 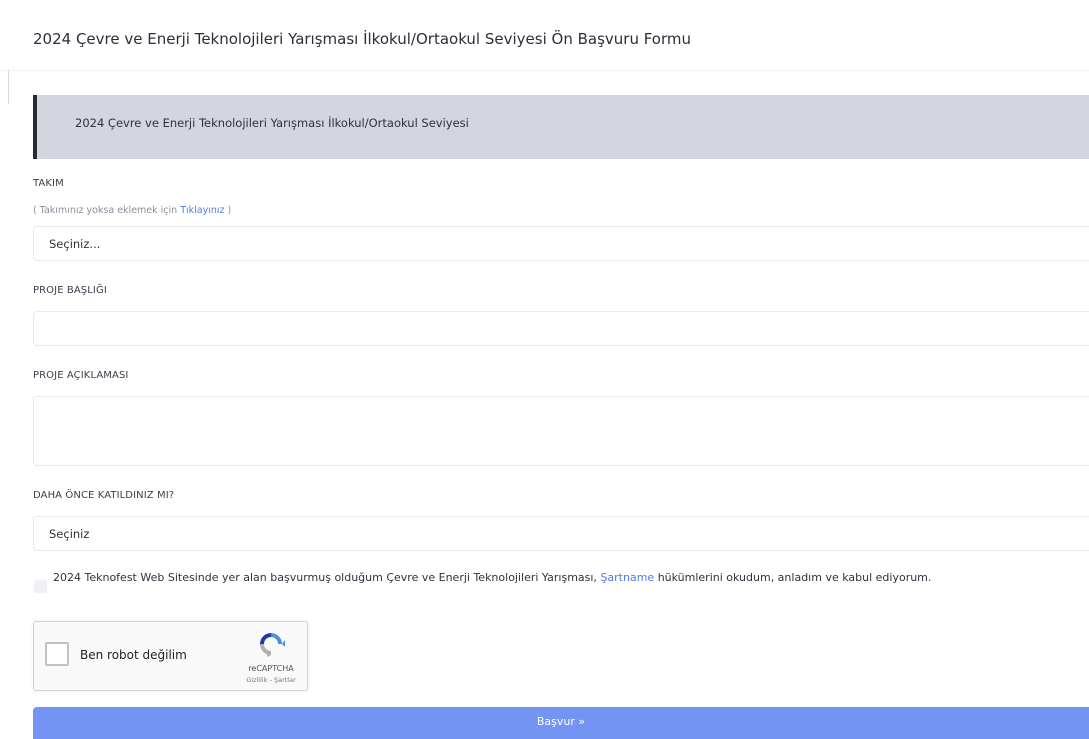 I want to click on left-divider, so click(x=8, y=87).